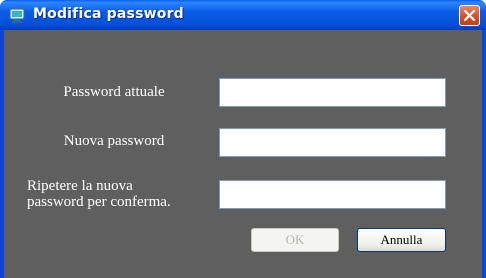  I want to click on title-bar: Modifica password, so click(243, 15).